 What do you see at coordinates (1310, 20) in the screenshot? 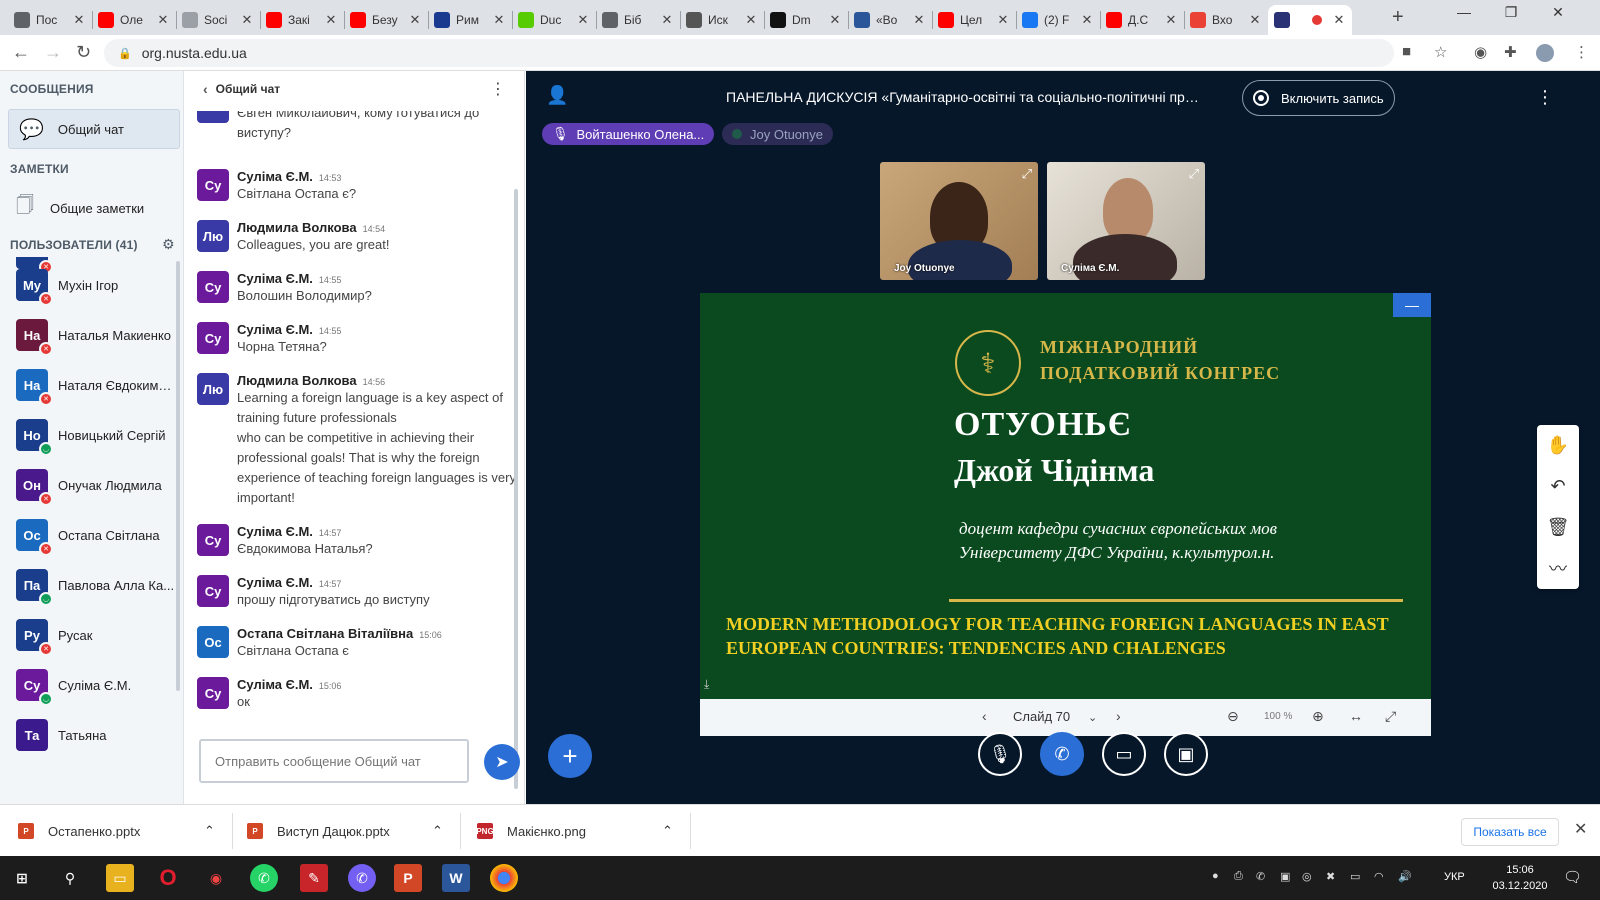
I see `browser-tab: ✕` at bounding box center [1310, 20].